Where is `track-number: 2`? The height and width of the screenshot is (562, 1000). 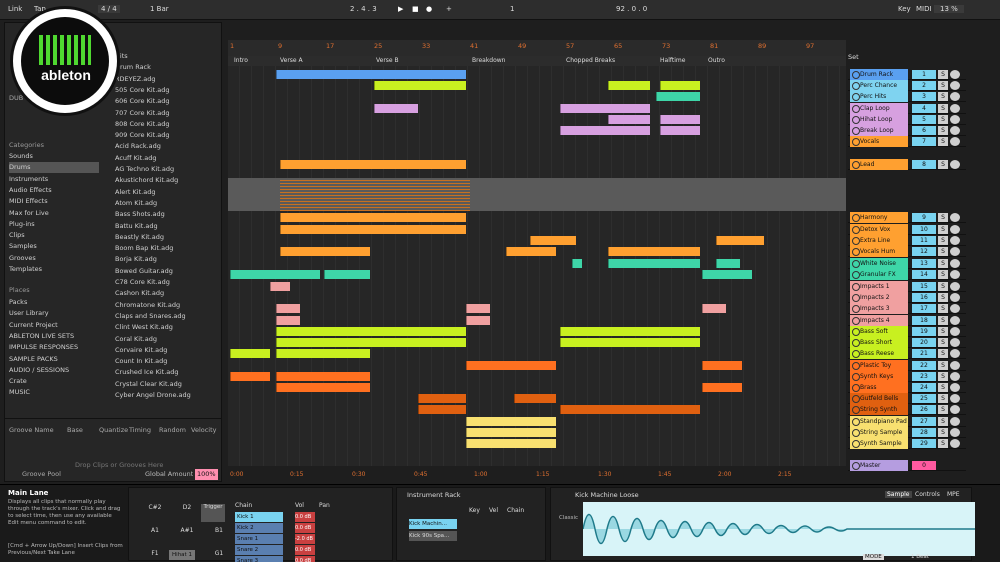
track-number: 2 is located at coordinates (924, 85).